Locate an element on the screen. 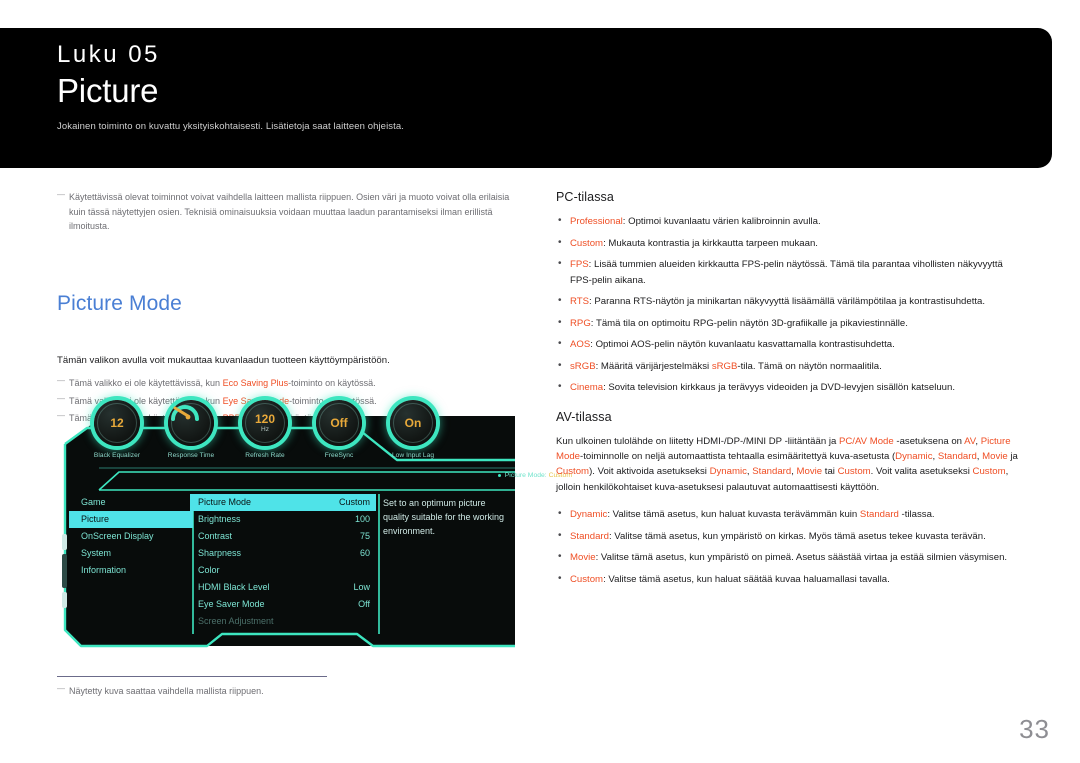 This screenshot has width=1080, height=763. dial-low-input-lag: On Low Input Lag is located at coordinates (413, 429).